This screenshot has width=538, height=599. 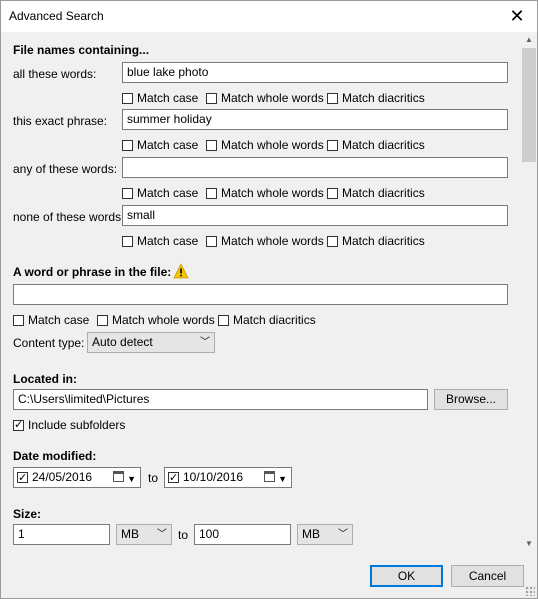 What do you see at coordinates (49, 343) in the screenshot?
I see `content-type-label: Content type:` at bounding box center [49, 343].